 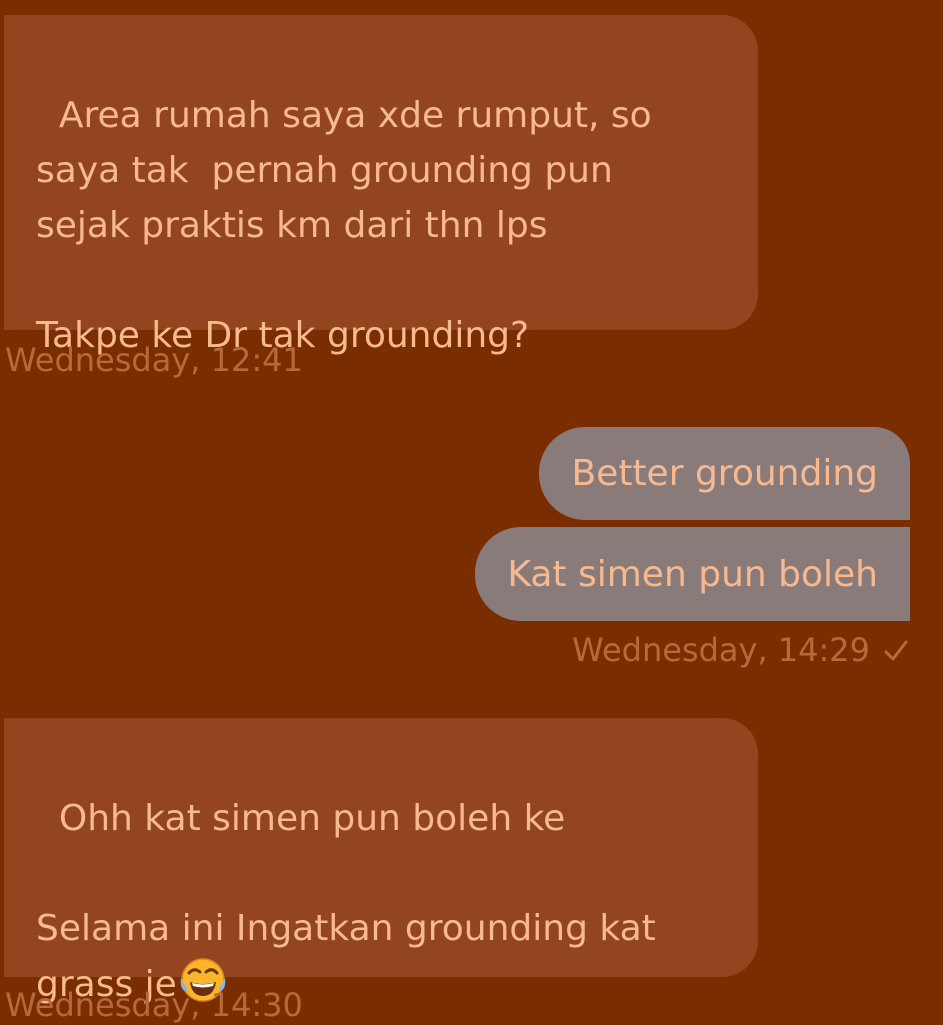 I want to click on sent-message-bubble: Kat simen pun boleh, so click(x=692, y=574).